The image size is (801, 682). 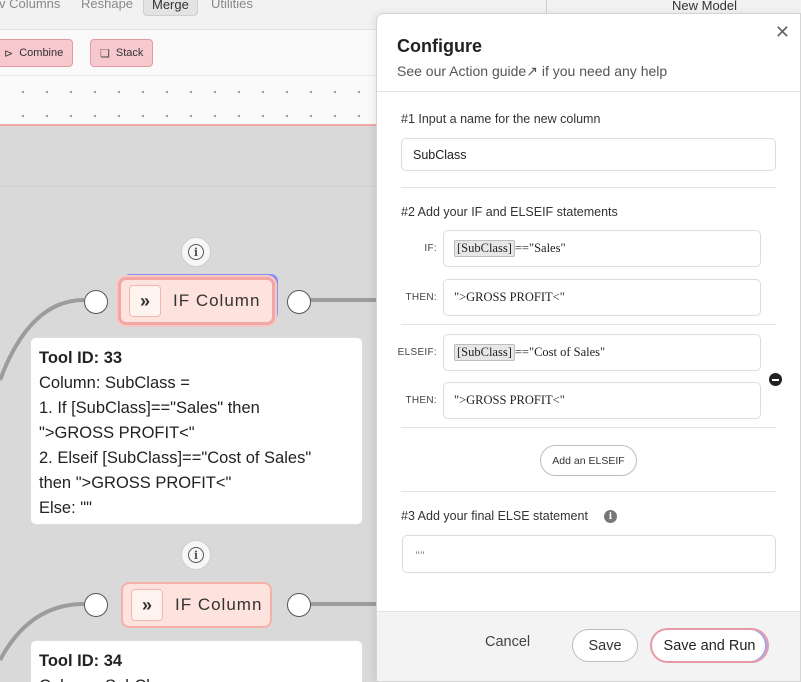 I want to click on if-label: IF:, so click(x=430, y=248).